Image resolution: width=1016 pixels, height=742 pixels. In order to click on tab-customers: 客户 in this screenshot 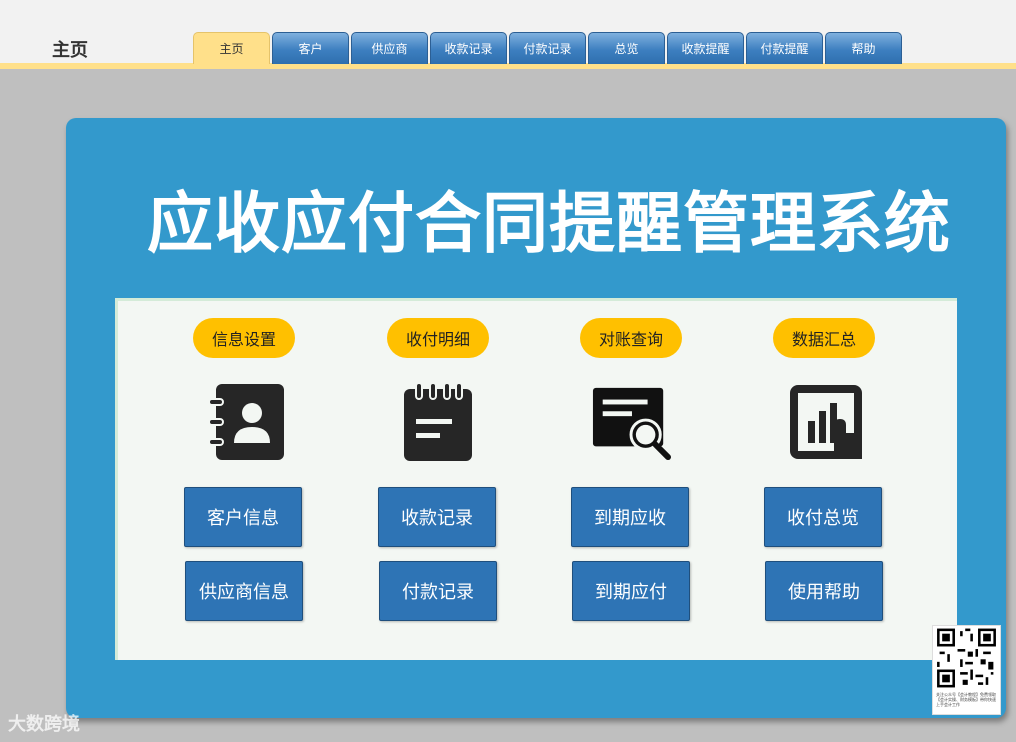, I will do `click(310, 48)`.